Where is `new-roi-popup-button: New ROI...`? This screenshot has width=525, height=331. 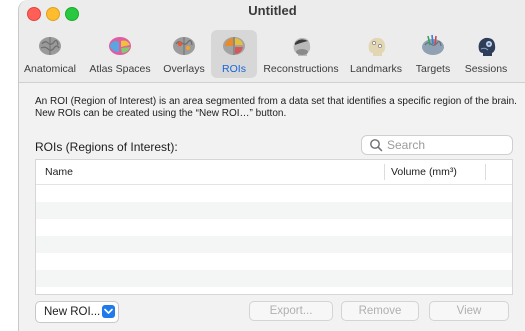
new-roi-popup-button: New ROI... is located at coordinates (77, 312).